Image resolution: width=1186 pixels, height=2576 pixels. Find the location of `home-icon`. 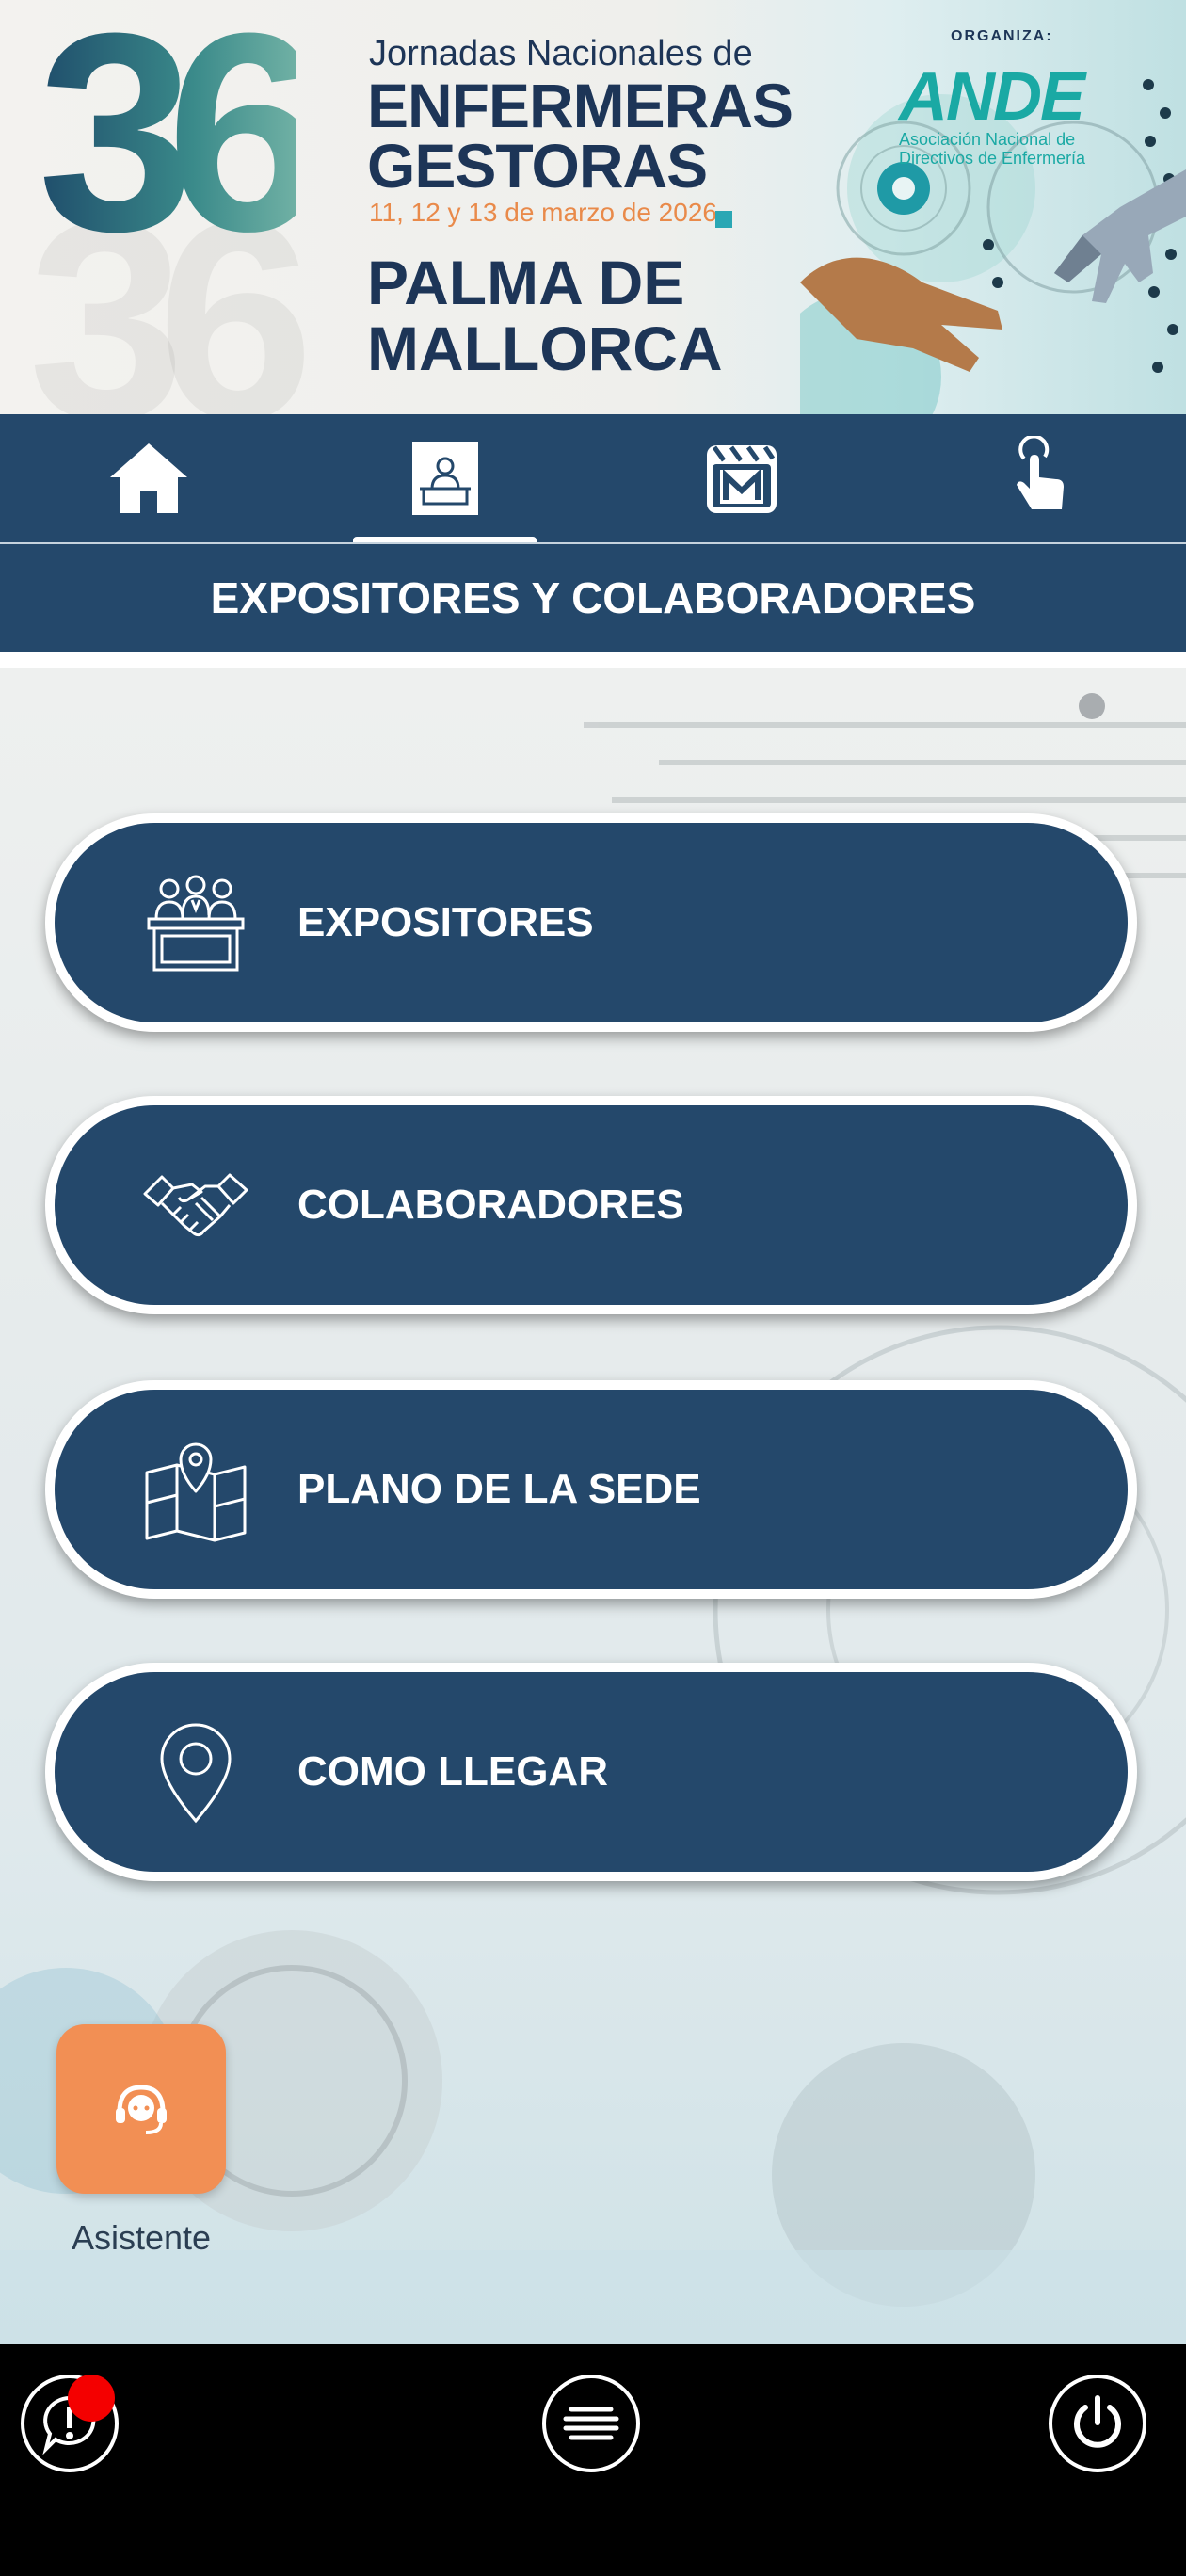

home-icon is located at coordinates (148, 478).